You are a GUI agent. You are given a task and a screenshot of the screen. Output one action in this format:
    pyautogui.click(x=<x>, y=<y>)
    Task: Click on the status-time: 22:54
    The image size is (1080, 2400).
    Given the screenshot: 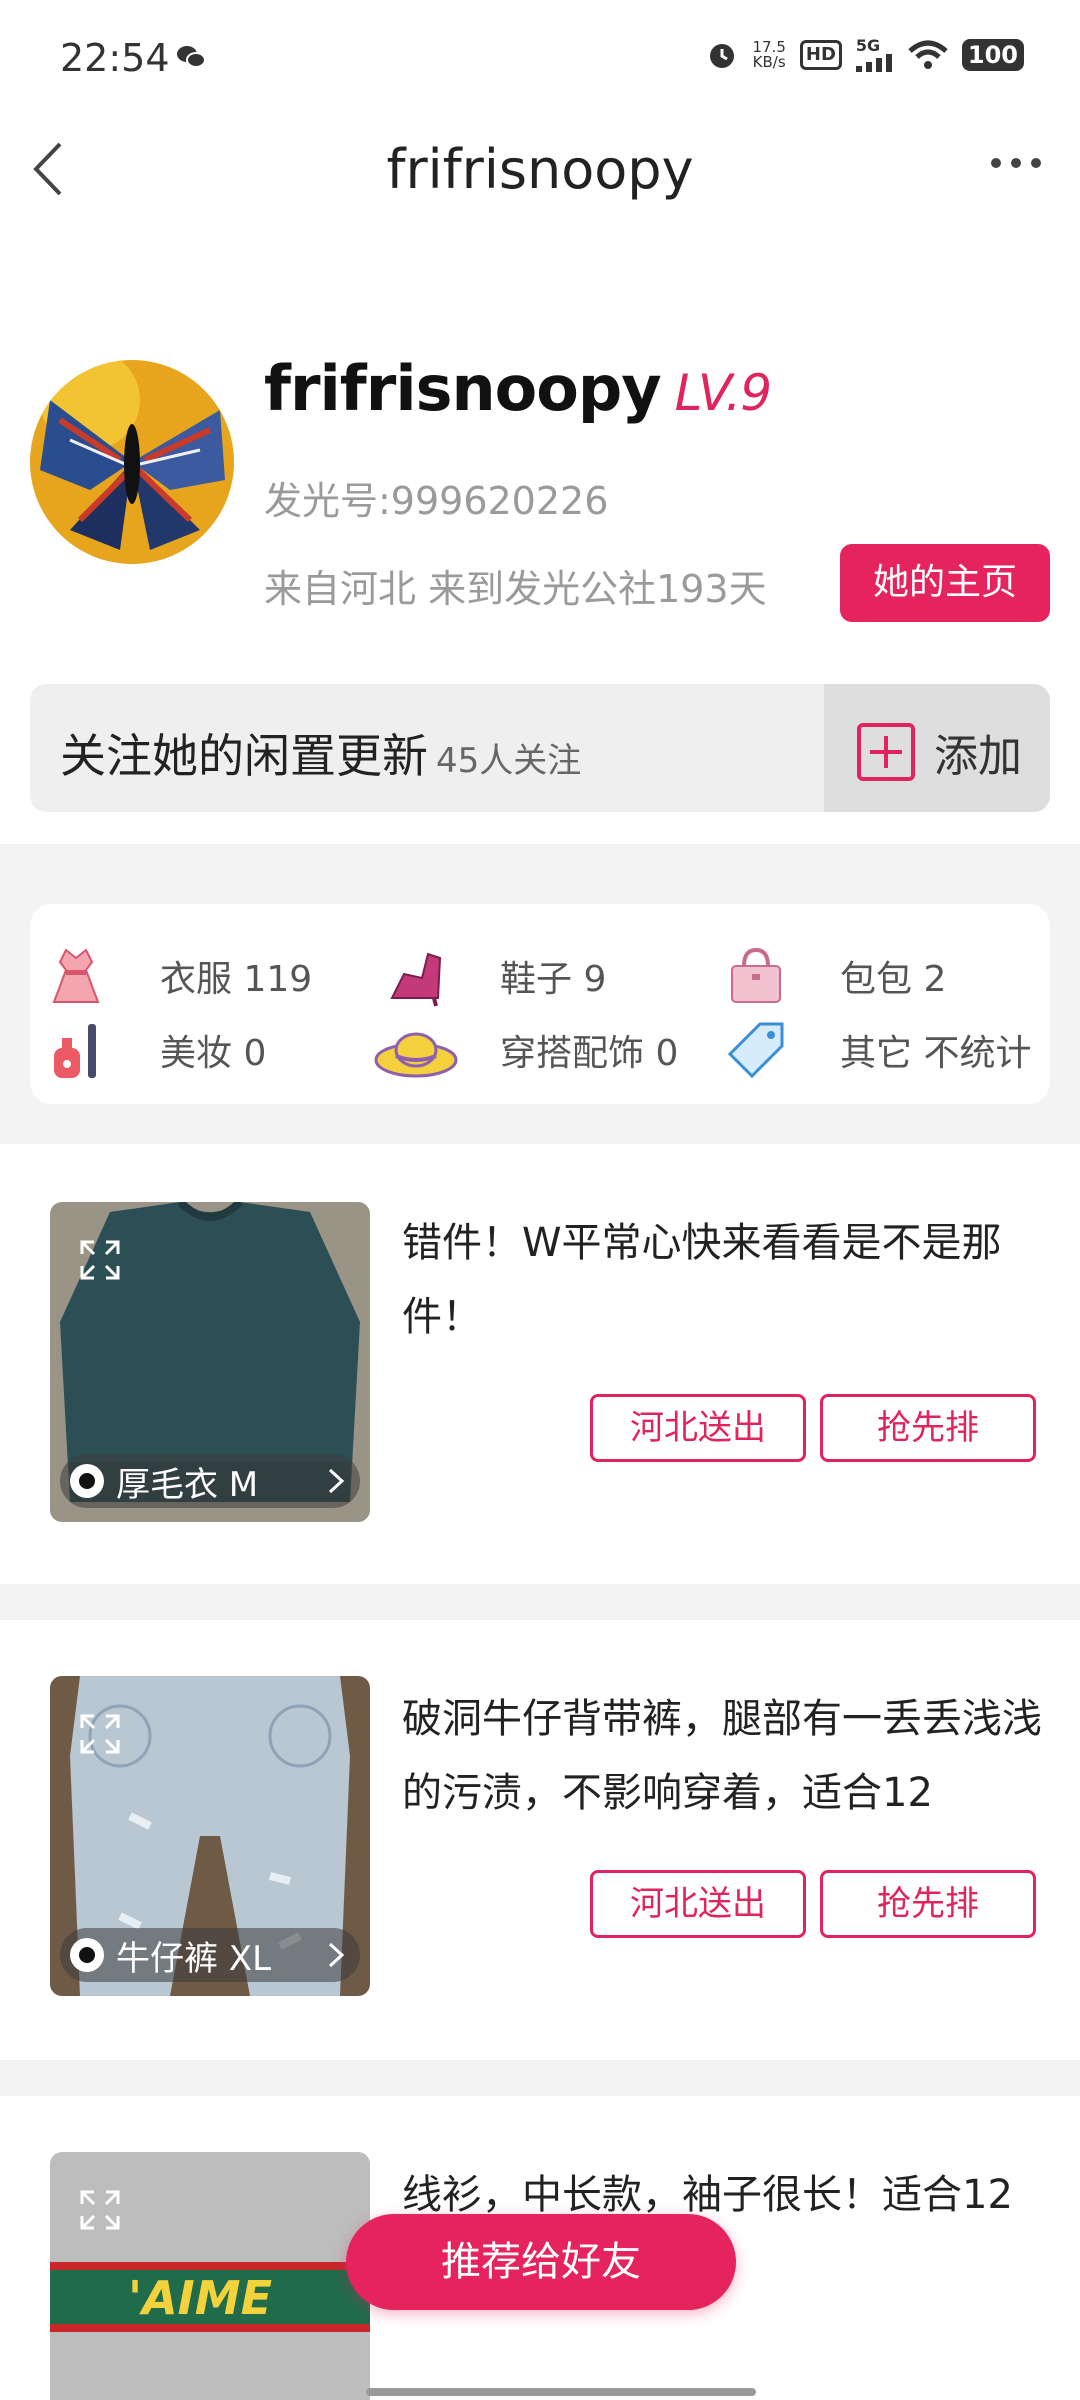 What is the action you would take?
    pyautogui.click(x=115, y=58)
    